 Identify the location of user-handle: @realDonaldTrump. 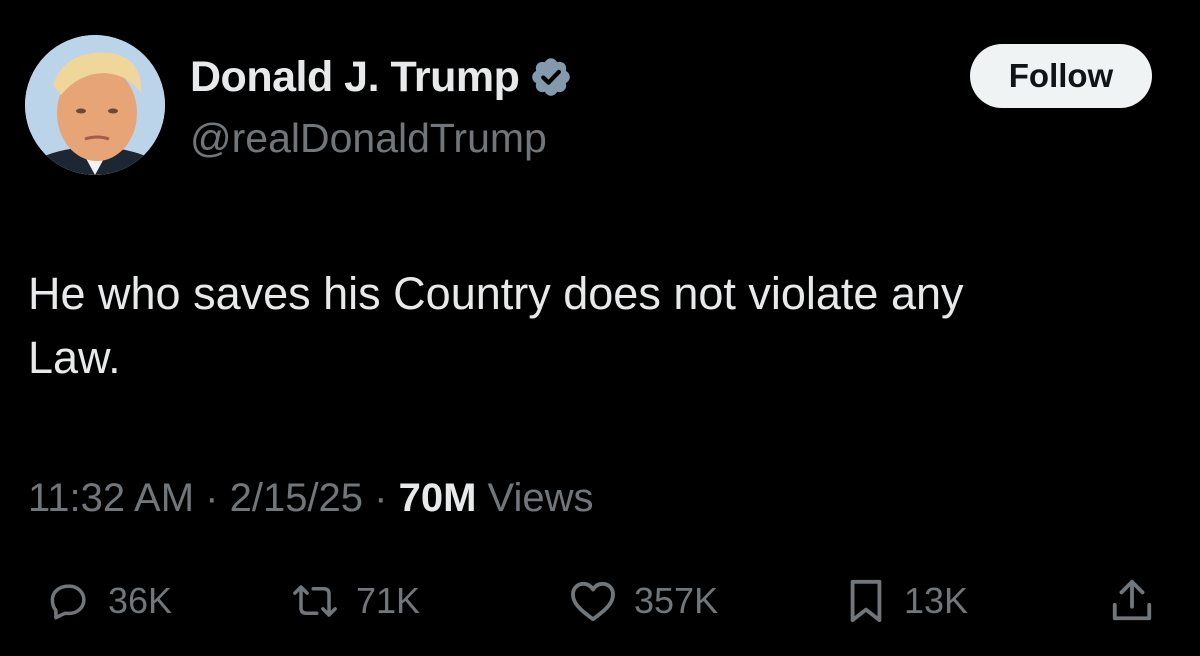
(368, 138).